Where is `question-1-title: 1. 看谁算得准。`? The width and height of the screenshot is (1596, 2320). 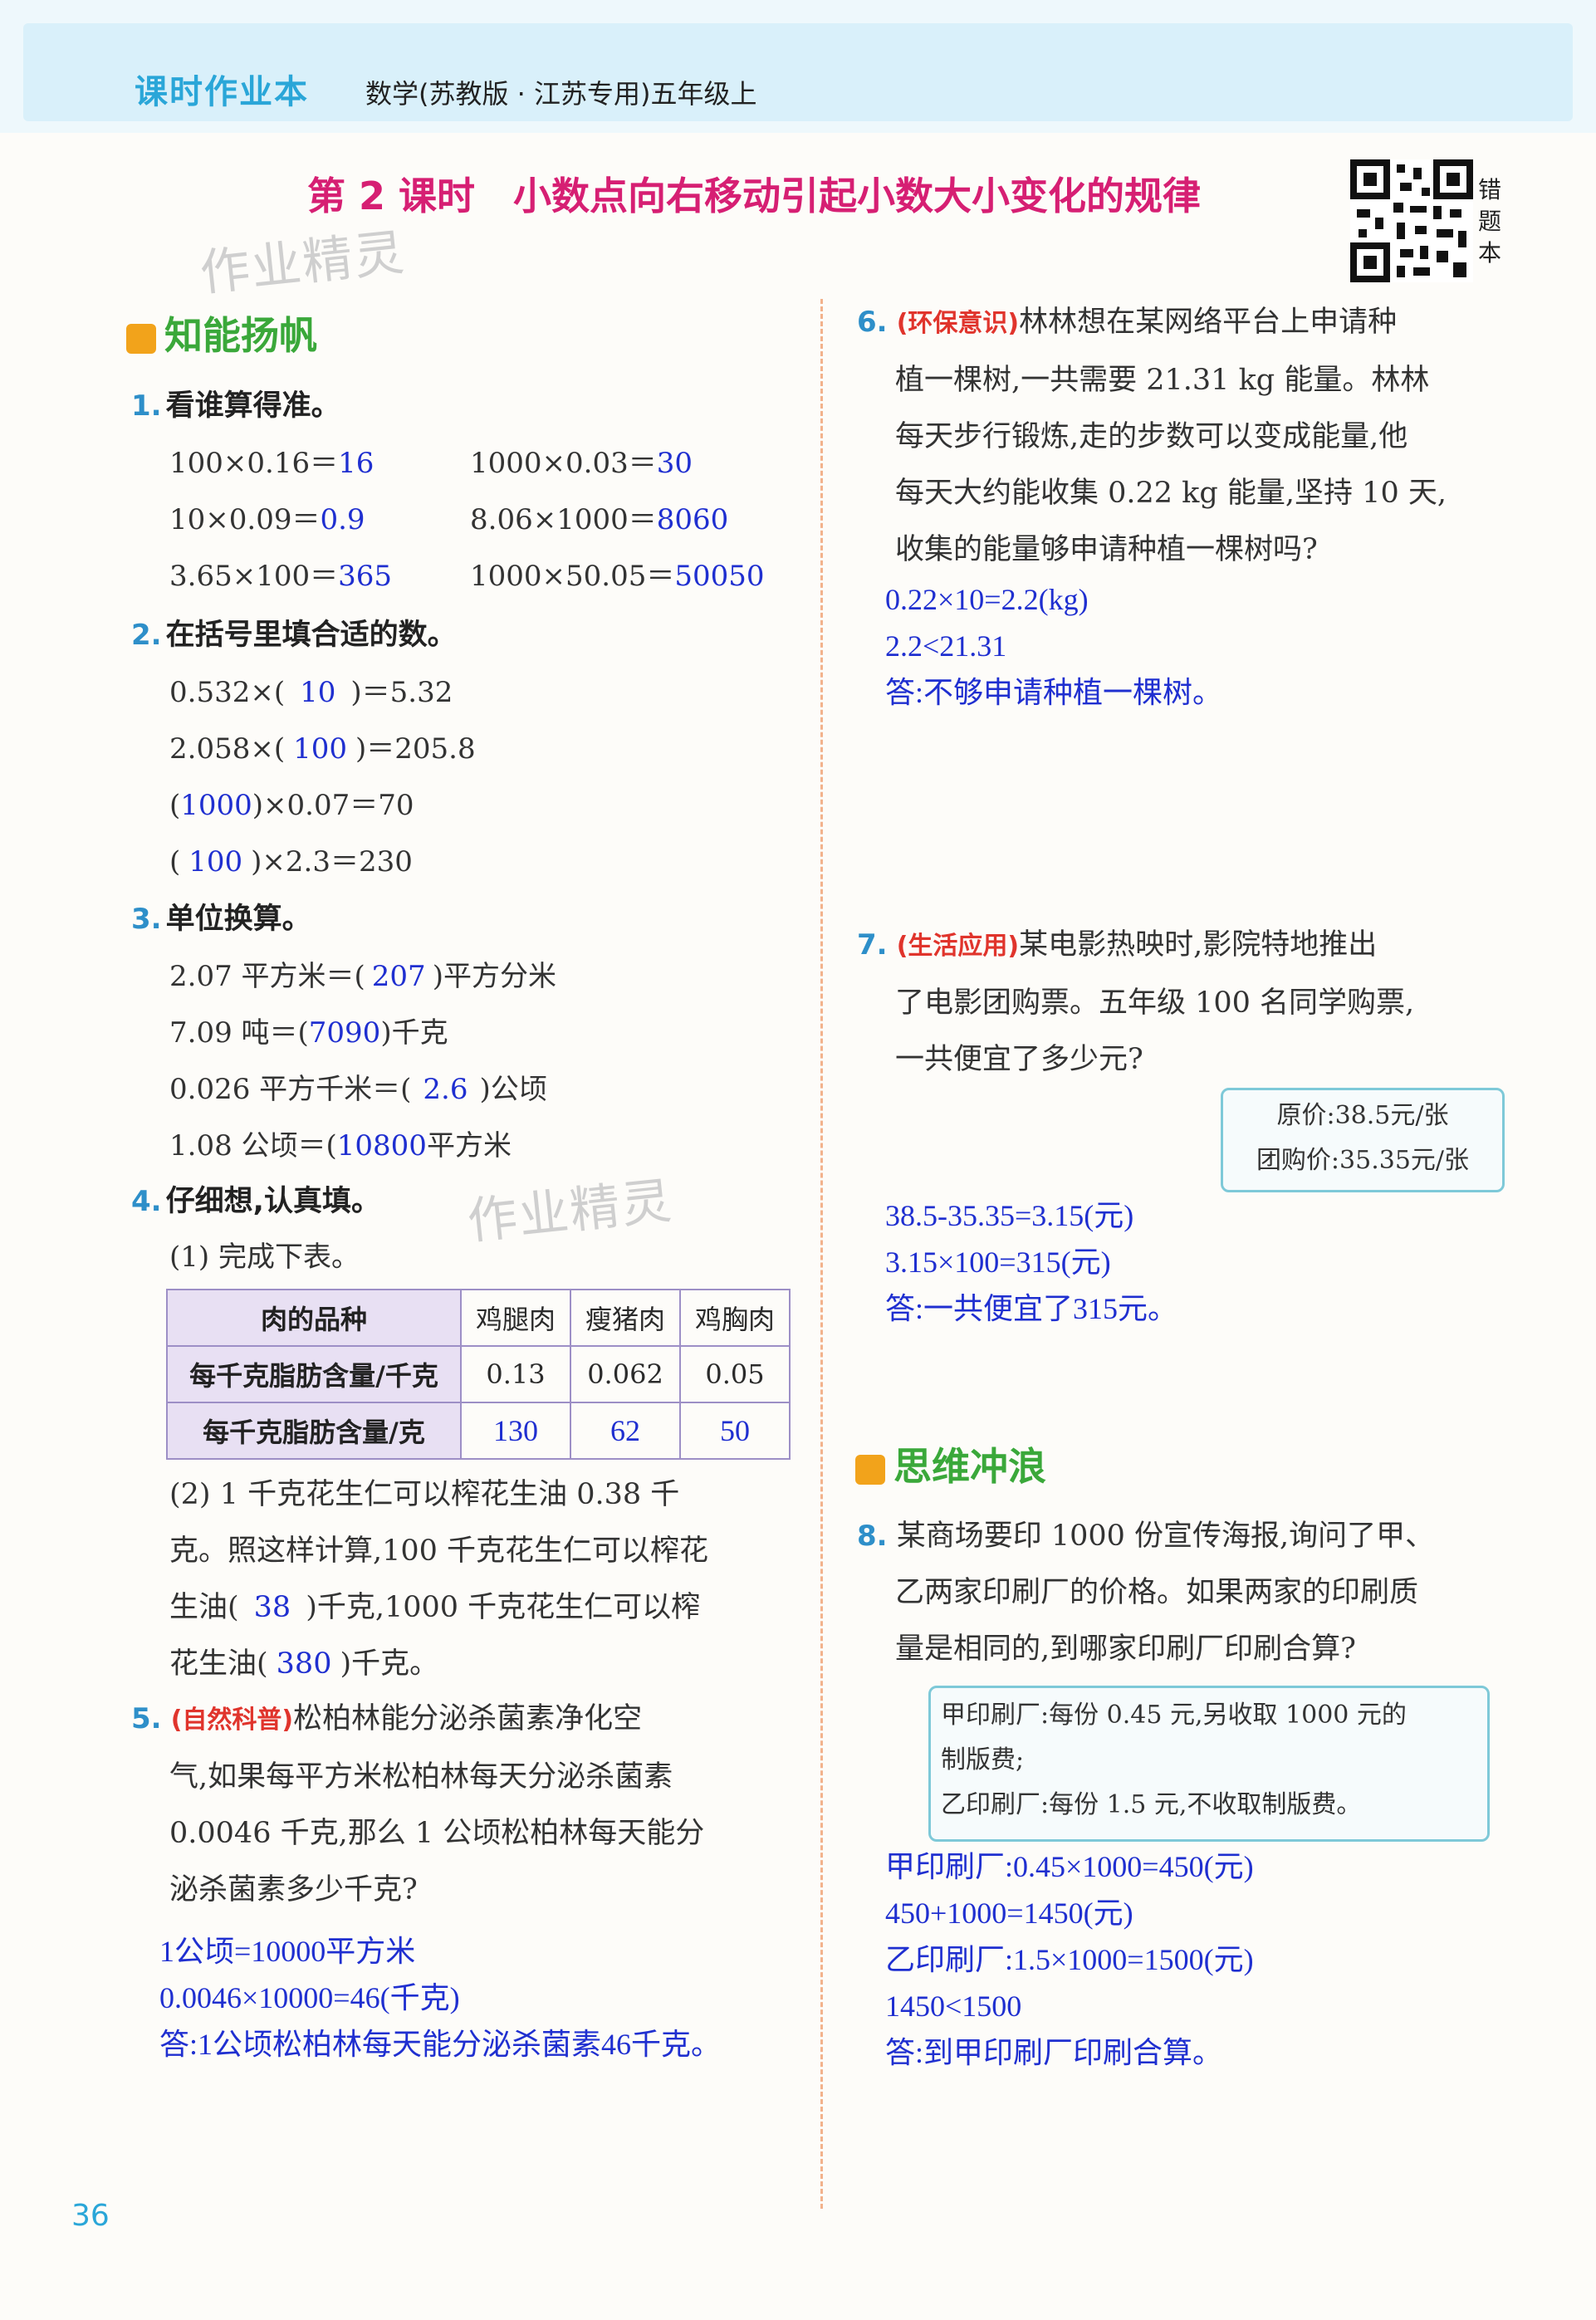 question-1-title: 1. 看谁算得准。 is located at coordinates (235, 403).